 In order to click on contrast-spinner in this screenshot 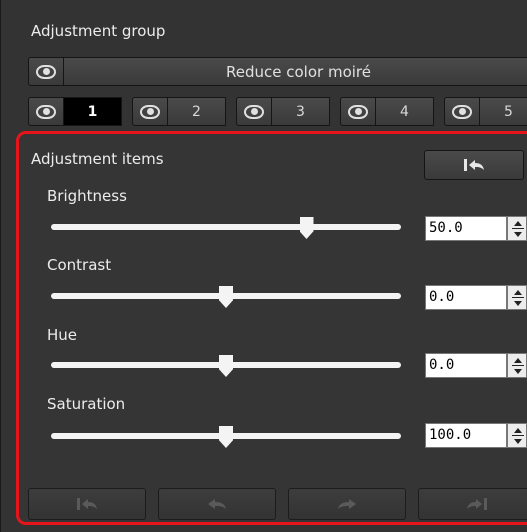, I will do `click(517, 297)`.